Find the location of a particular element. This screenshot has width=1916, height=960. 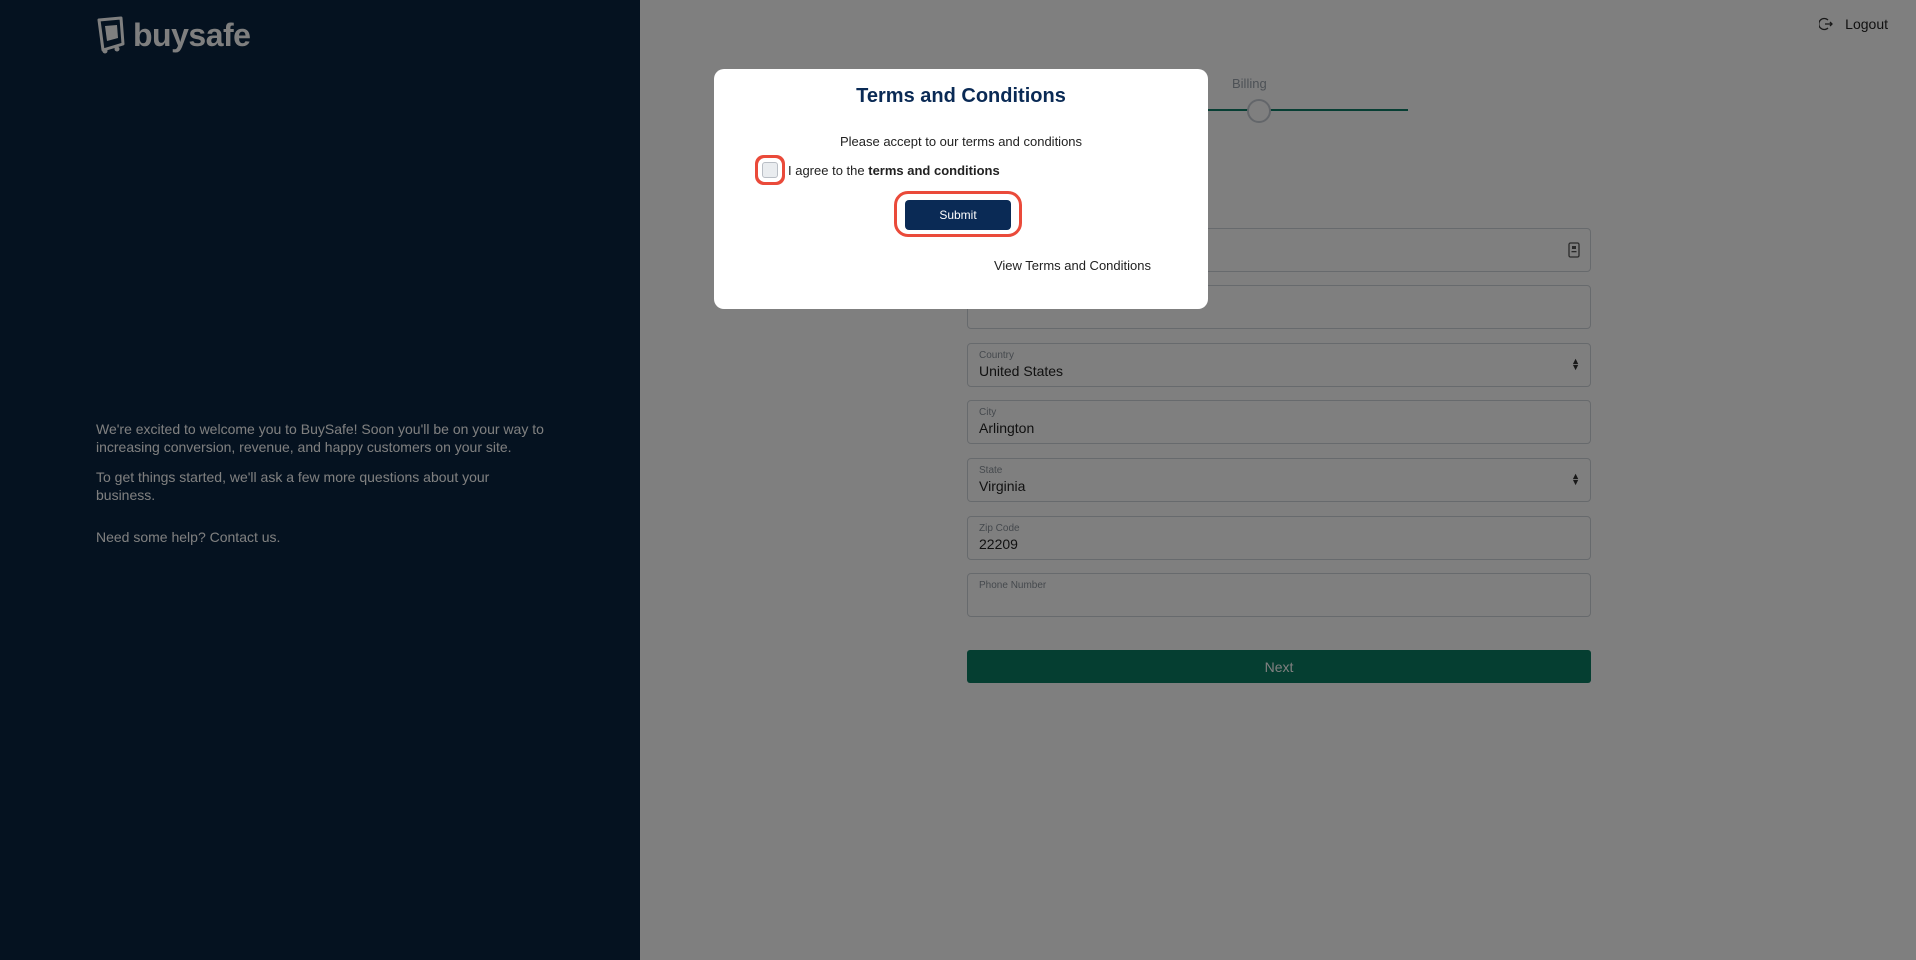

submit-button: Submit is located at coordinates (958, 215).